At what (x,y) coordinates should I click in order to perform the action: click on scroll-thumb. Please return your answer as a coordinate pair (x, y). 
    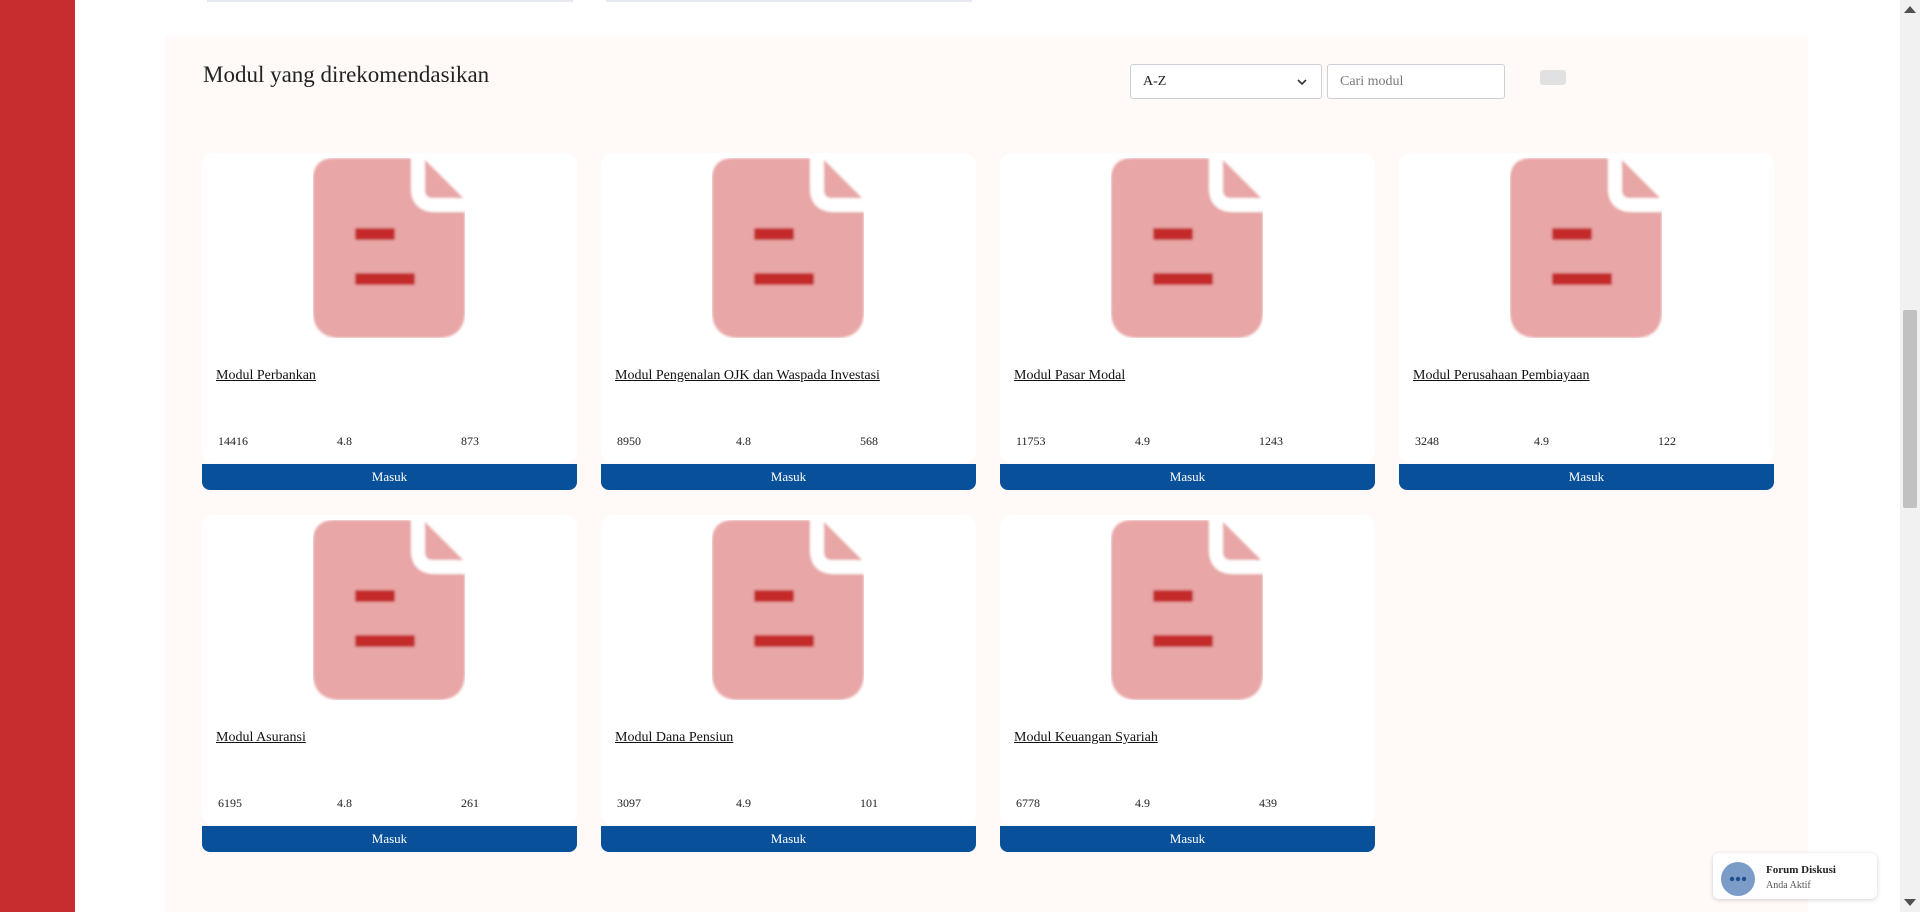
    Looking at the image, I should click on (1910, 409).